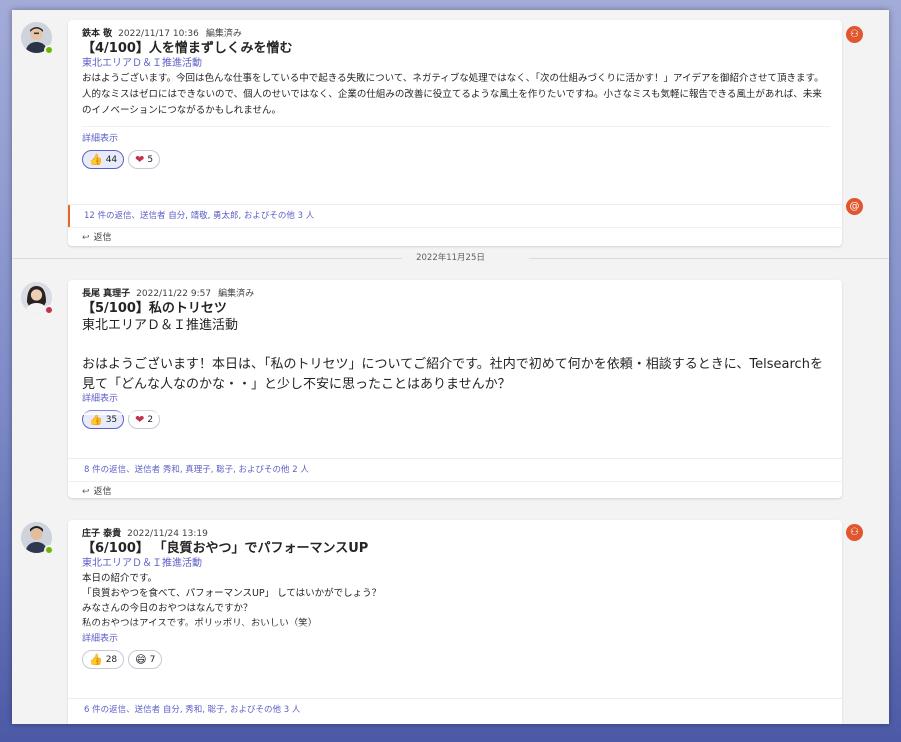  I want to click on date-separator: 2022年11月25日, so click(450, 258).